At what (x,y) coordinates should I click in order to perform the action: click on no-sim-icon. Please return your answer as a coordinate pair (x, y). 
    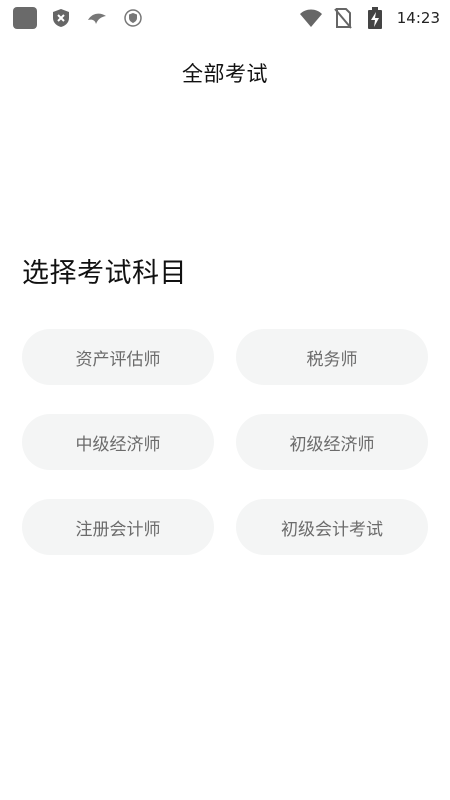
    Looking at the image, I should click on (343, 18).